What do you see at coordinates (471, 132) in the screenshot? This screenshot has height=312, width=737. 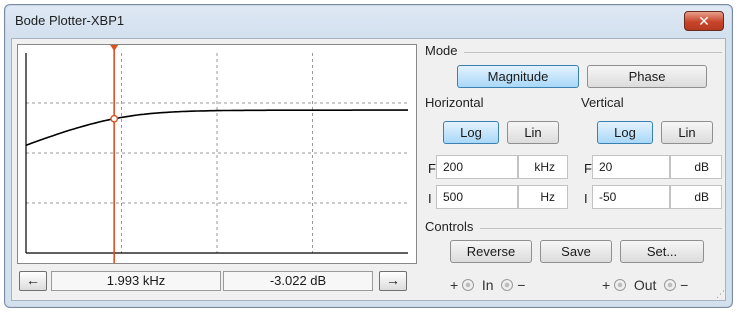 I see `horizontal-log-button: Log` at bounding box center [471, 132].